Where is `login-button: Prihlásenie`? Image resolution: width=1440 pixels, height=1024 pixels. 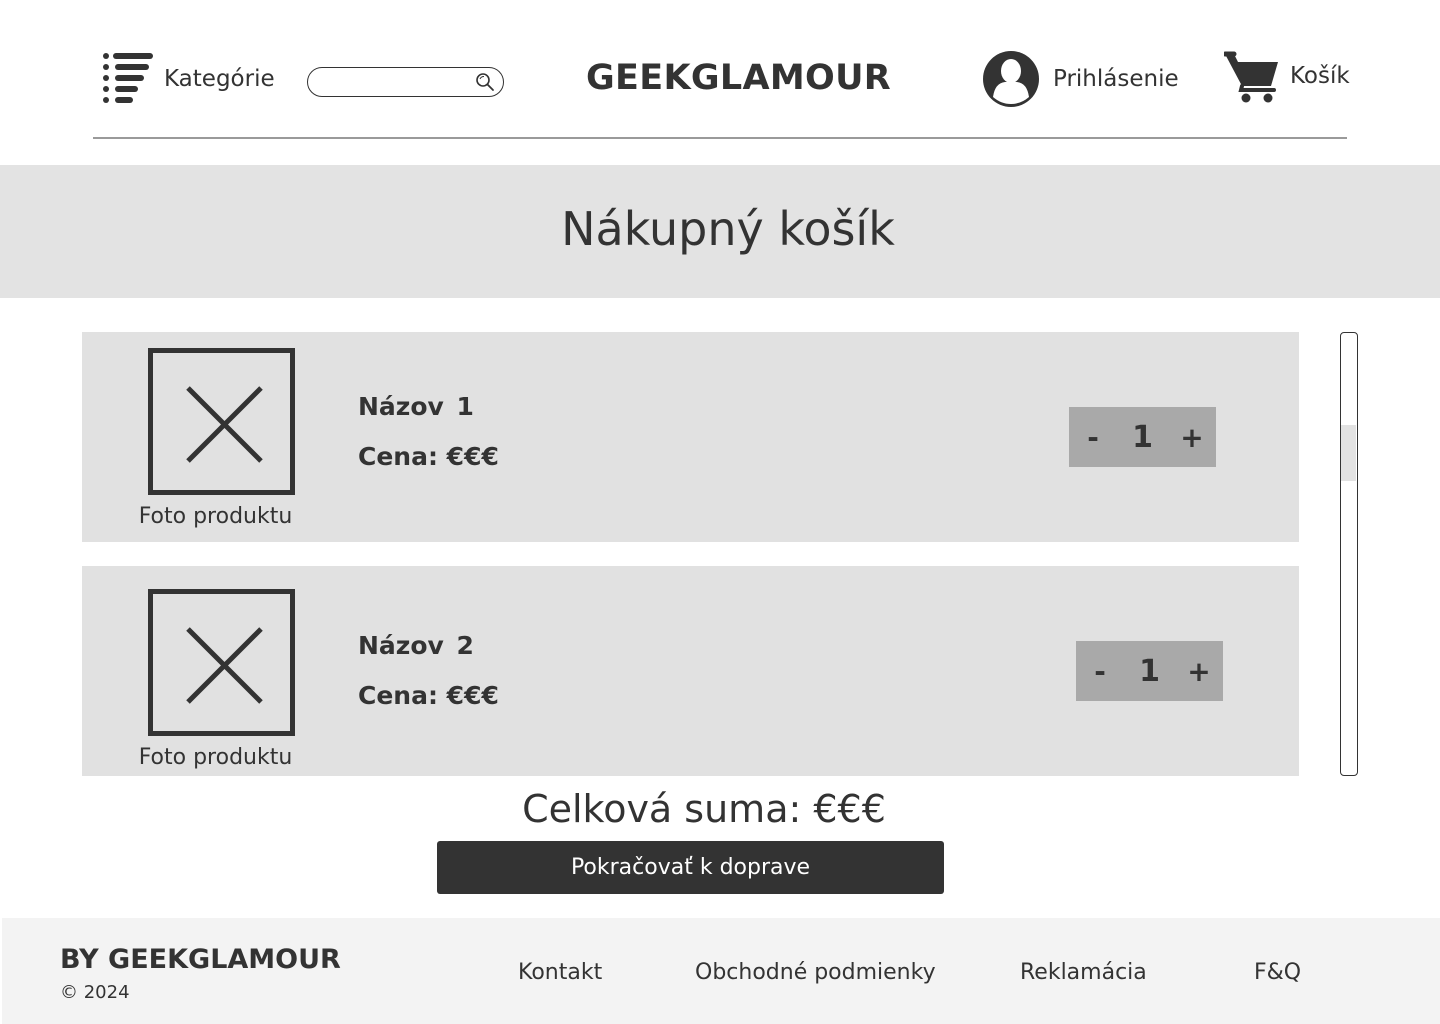
login-button: Prihlásenie is located at coordinates (1081, 79).